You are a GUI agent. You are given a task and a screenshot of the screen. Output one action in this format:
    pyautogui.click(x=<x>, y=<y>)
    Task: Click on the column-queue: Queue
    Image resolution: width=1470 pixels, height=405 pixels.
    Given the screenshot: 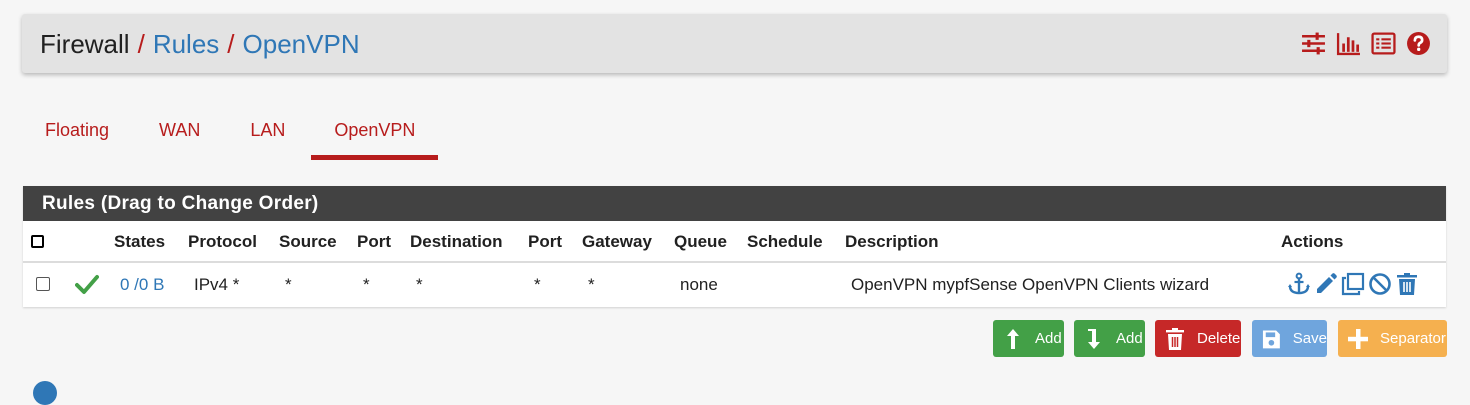 What is the action you would take?
    pyautogui.click(x=700, y=241)
    